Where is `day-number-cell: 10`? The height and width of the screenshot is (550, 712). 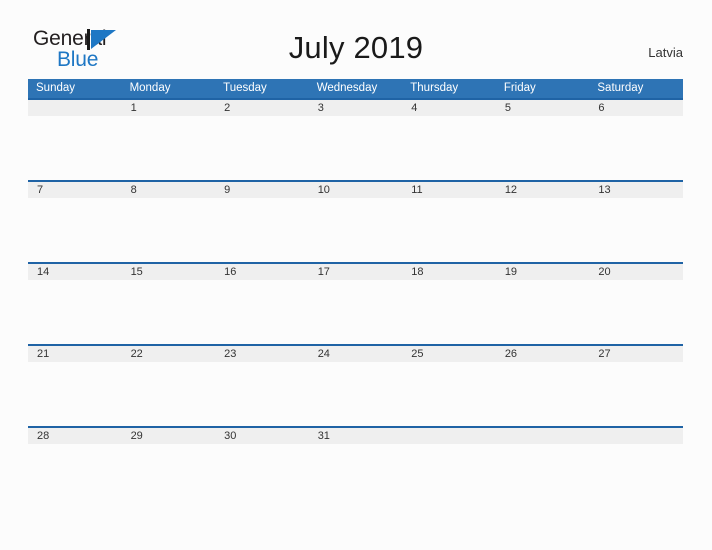 day-number-cell: 10 is located at coordinates (355, 189).